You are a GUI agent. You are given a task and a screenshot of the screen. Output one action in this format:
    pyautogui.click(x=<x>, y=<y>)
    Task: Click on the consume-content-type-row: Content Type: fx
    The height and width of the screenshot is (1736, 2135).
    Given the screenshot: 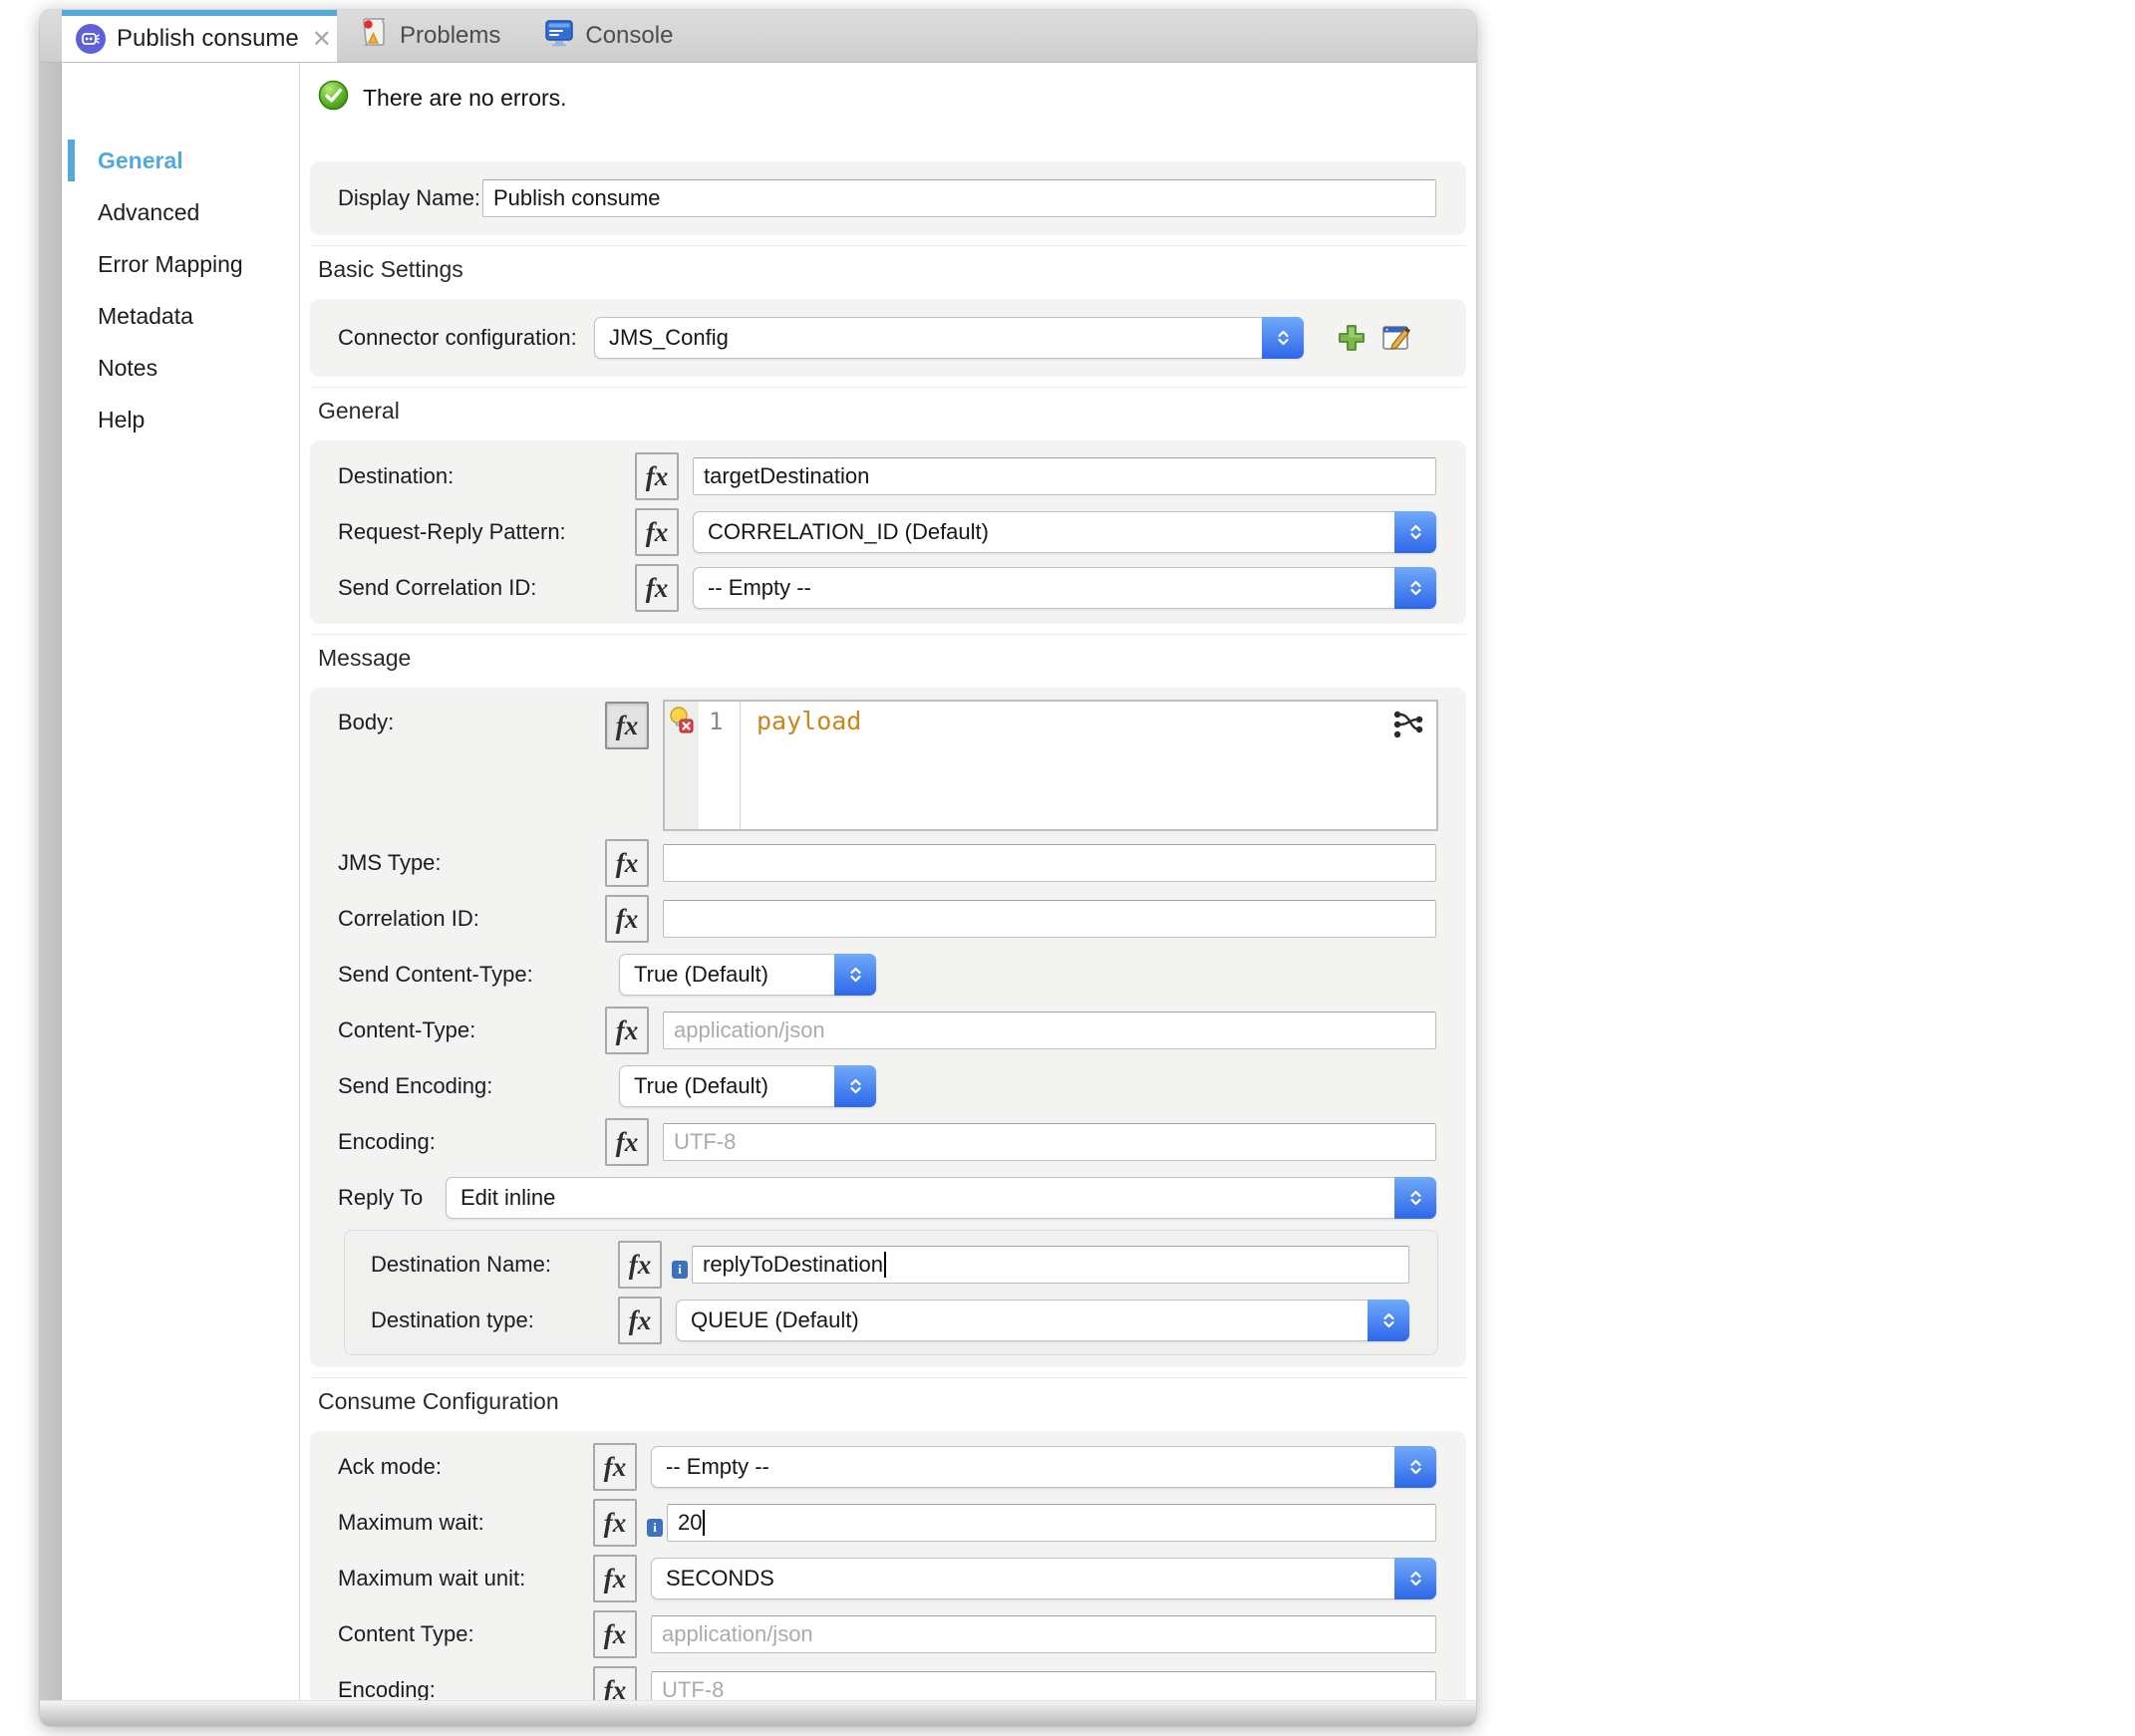 What is the action you would take?
    pyautogui.click(x=888, y=1634)
    